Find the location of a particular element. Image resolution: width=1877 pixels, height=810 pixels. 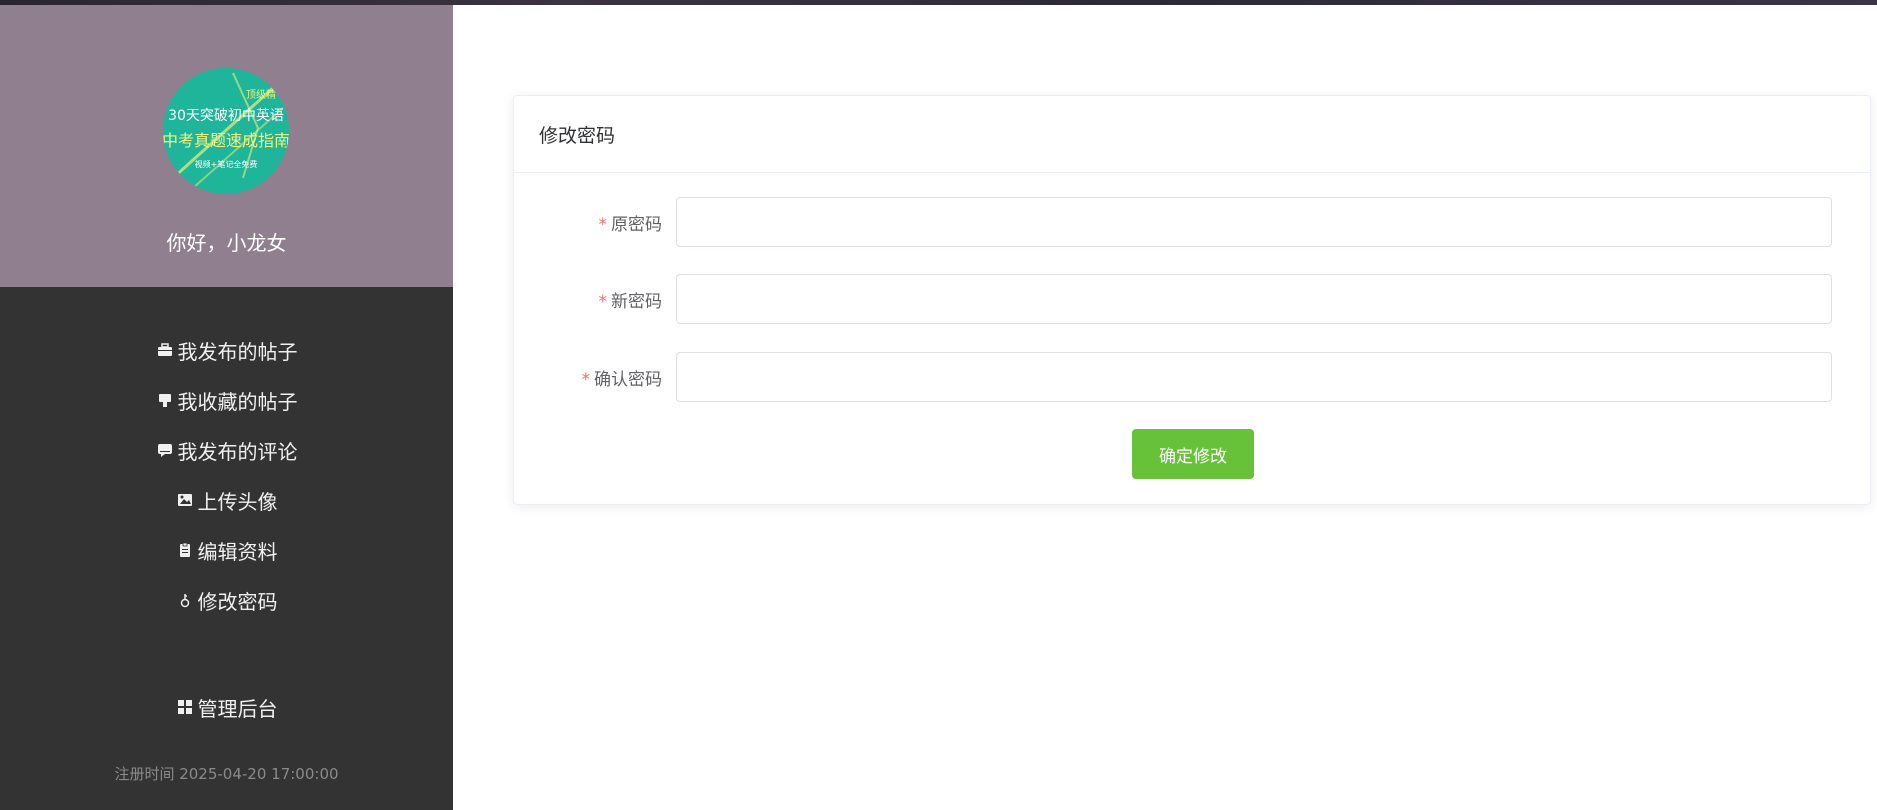

form-row-confirm-password: * 确认密码 is located at coordinates (1193, 377).